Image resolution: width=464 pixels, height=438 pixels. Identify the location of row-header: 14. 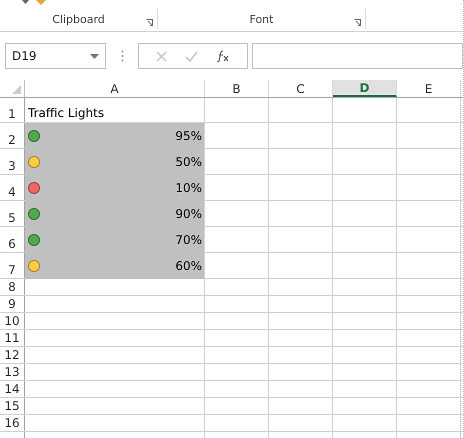
(12, 389).